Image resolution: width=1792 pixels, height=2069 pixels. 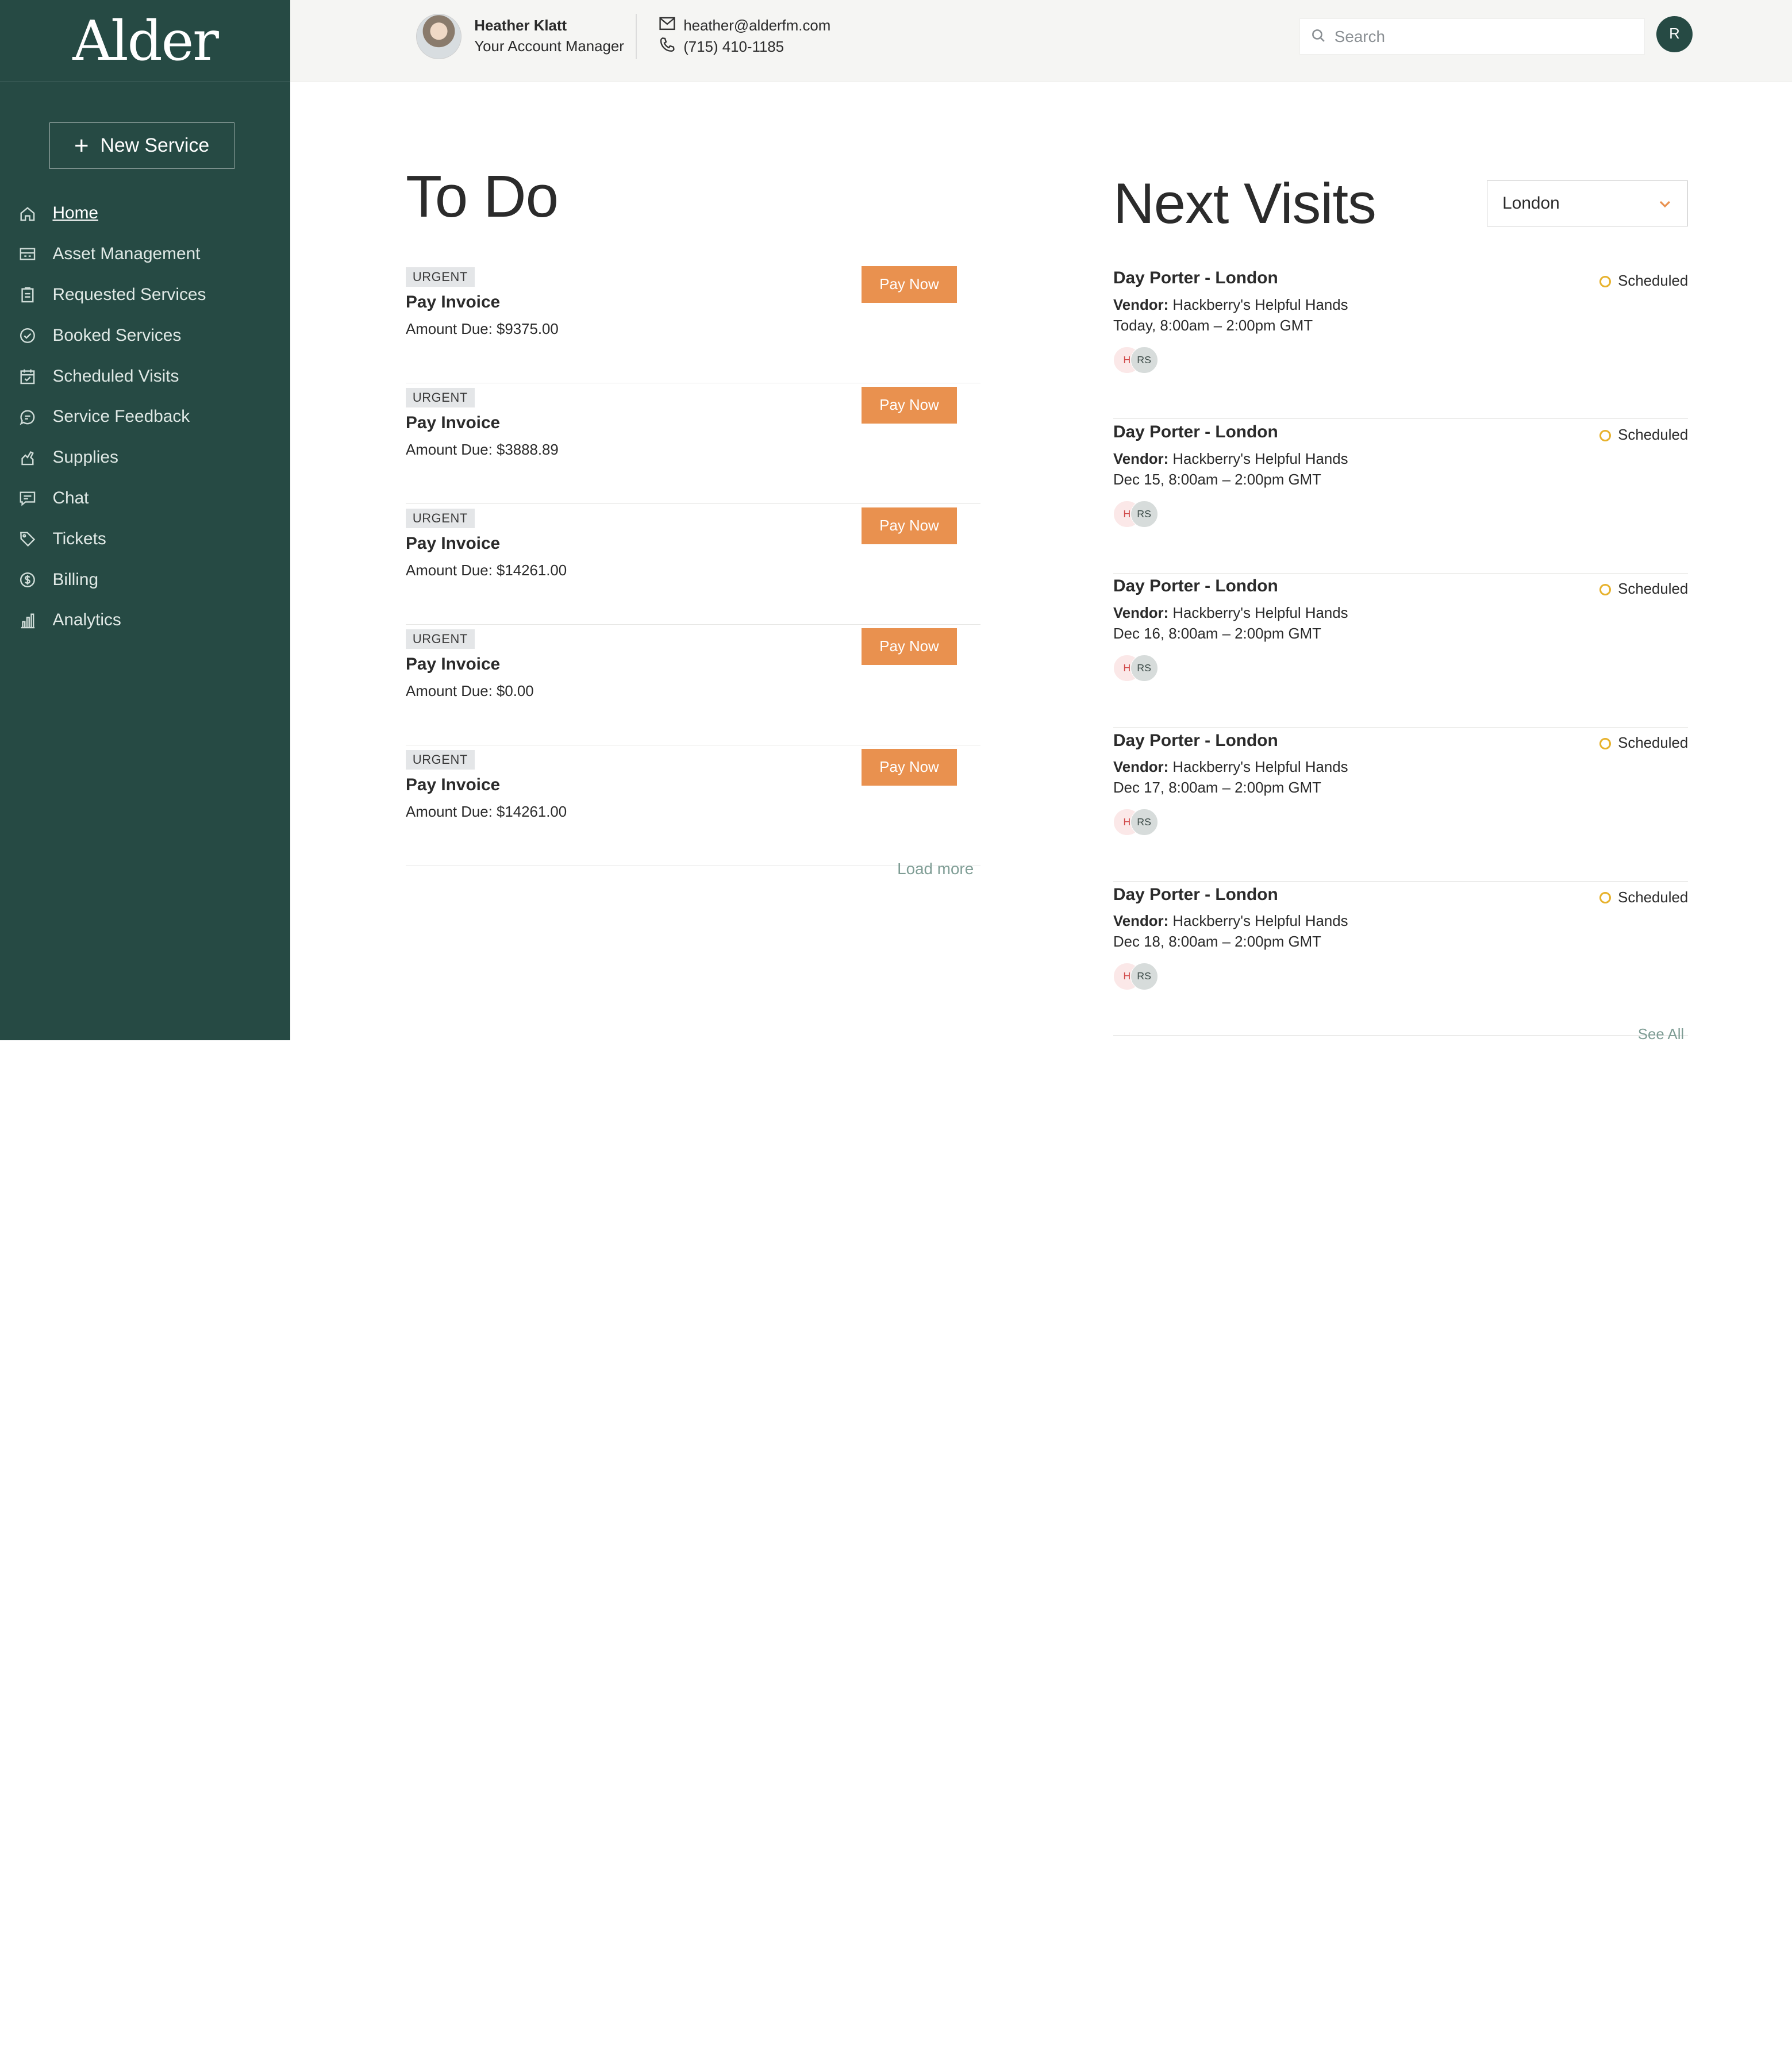 I want to click on sidebar-item-label: Service Feedback, so click(x=121, y=416).